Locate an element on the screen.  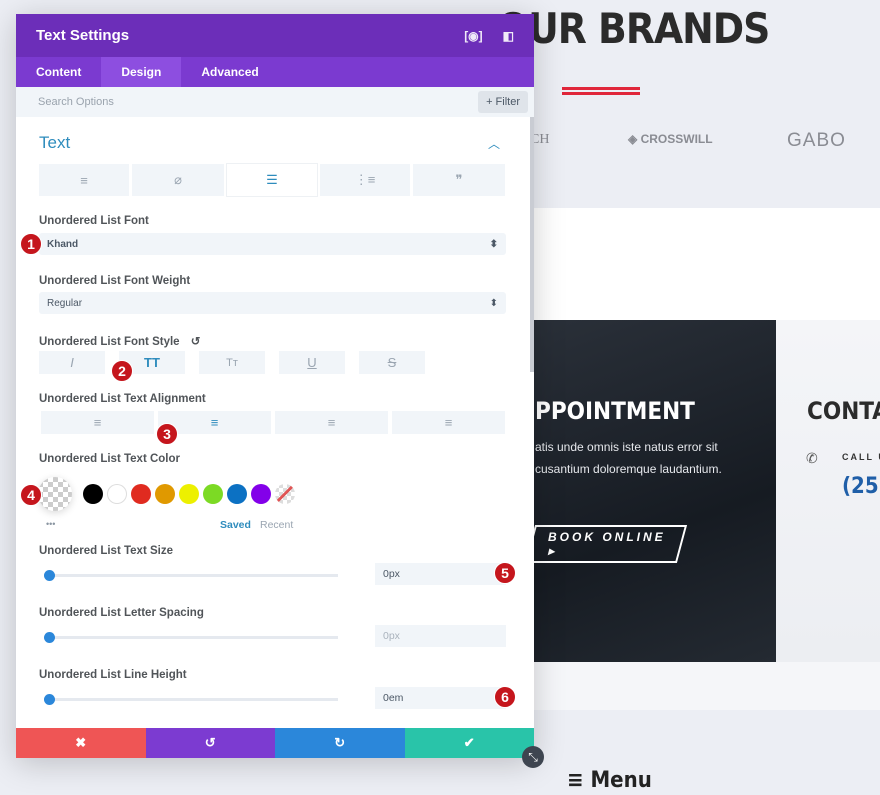
text-size-label: Unordered List Text Size is located at coordinates (106, 551).